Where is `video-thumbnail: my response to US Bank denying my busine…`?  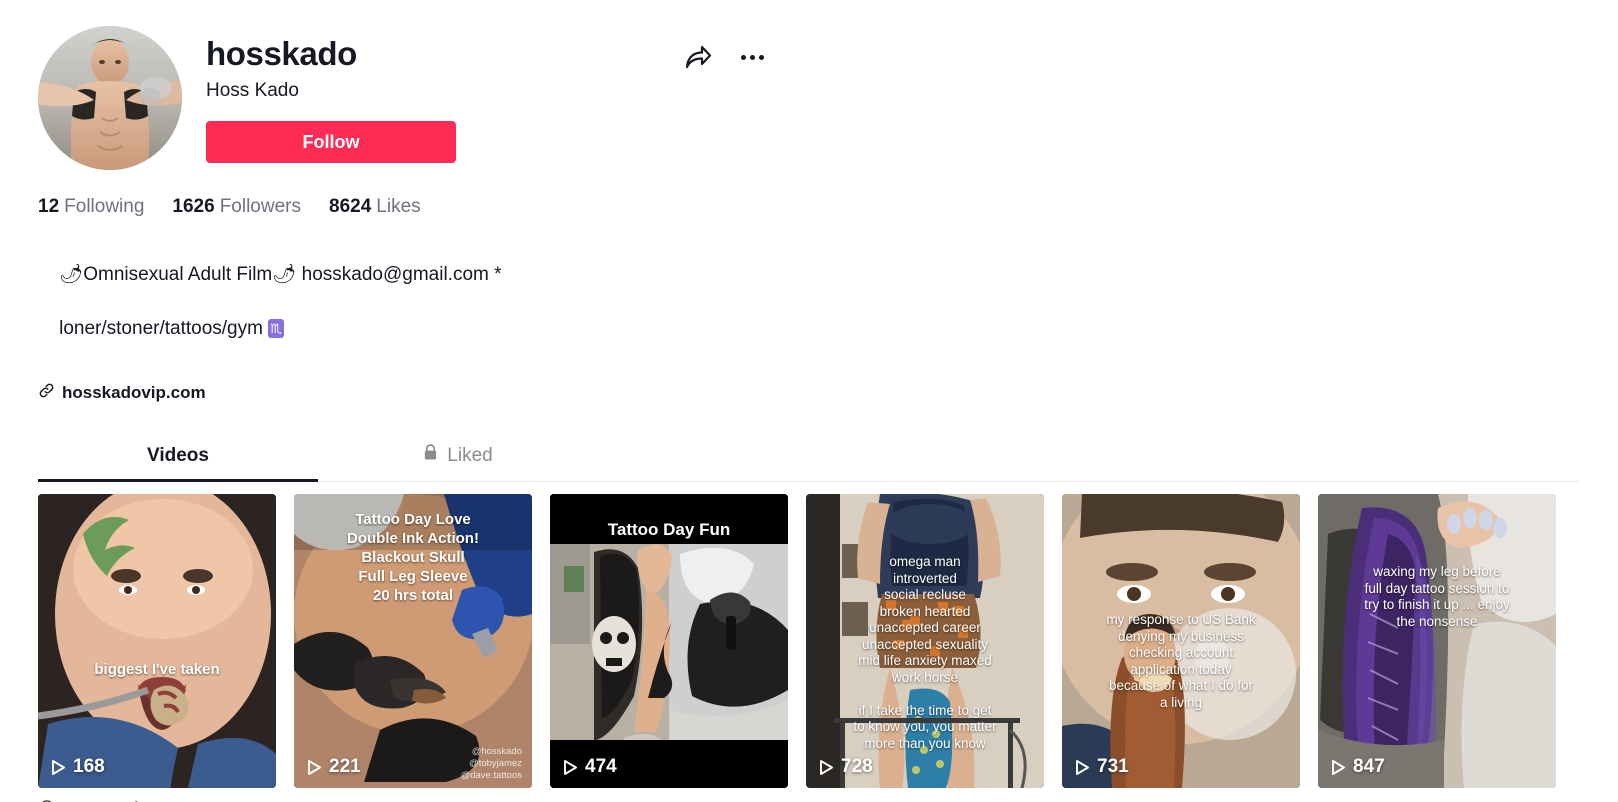 video-thumbnail: my response to US Bank denying my busine… is located at coordinates (1181, 641).